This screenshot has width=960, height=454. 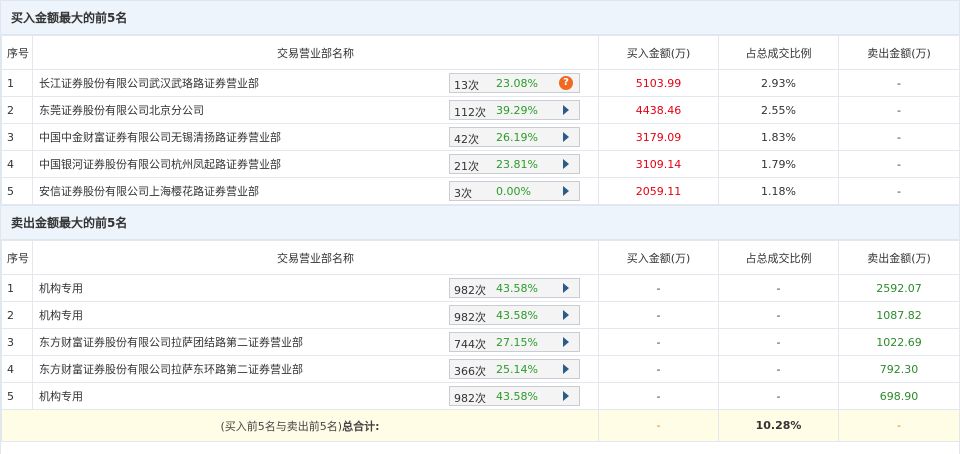 I want to click on buy-amount: 3109.14, so click(x=658, y=164).